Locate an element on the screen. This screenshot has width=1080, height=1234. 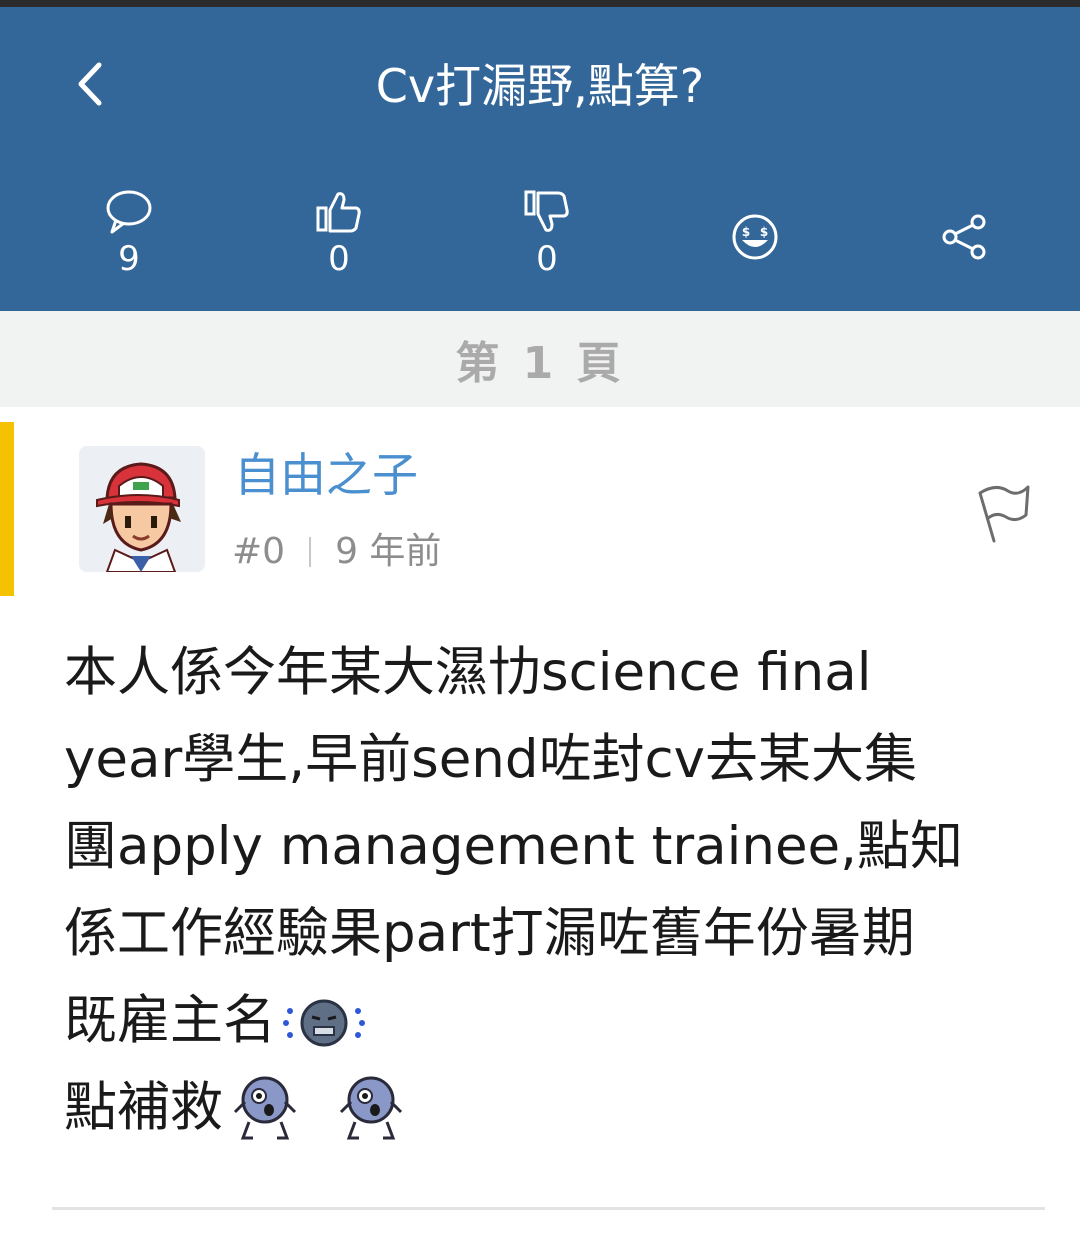
post-line-2: year學生,早前send咗封cv去某大集 is located at coordinates (491, 759).